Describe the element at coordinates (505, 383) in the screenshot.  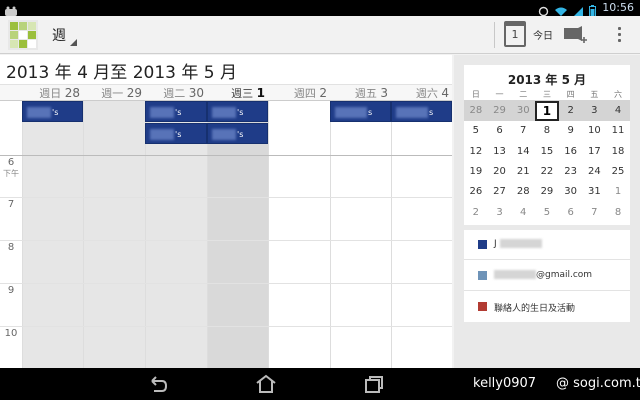
I see `watermark-user: kelly0907` at that location.